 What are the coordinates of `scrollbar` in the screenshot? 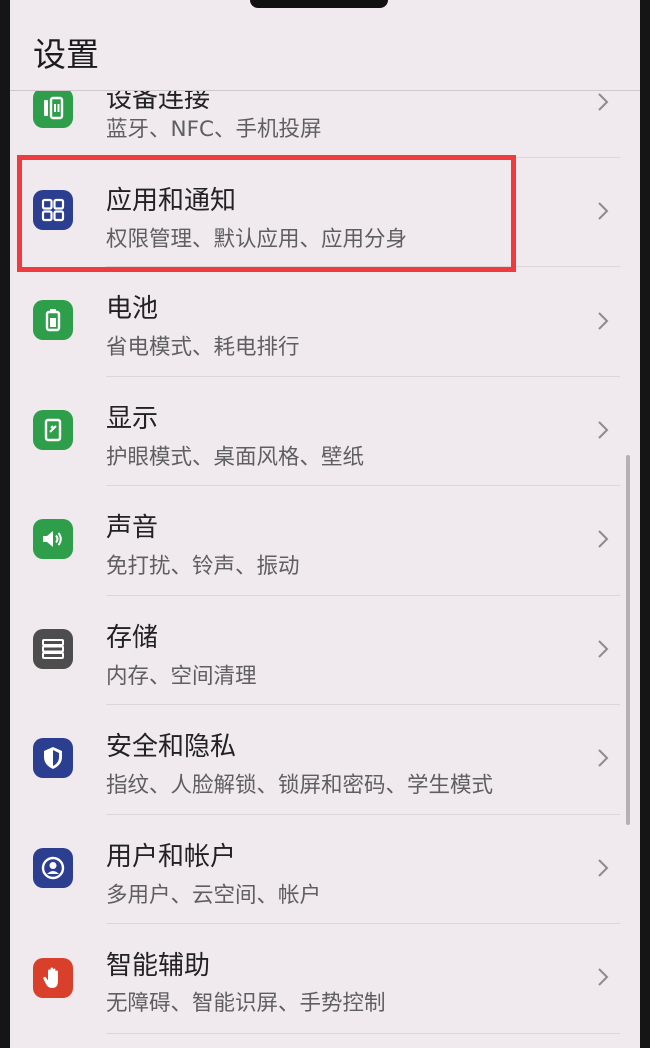 It's located at (628, 640).